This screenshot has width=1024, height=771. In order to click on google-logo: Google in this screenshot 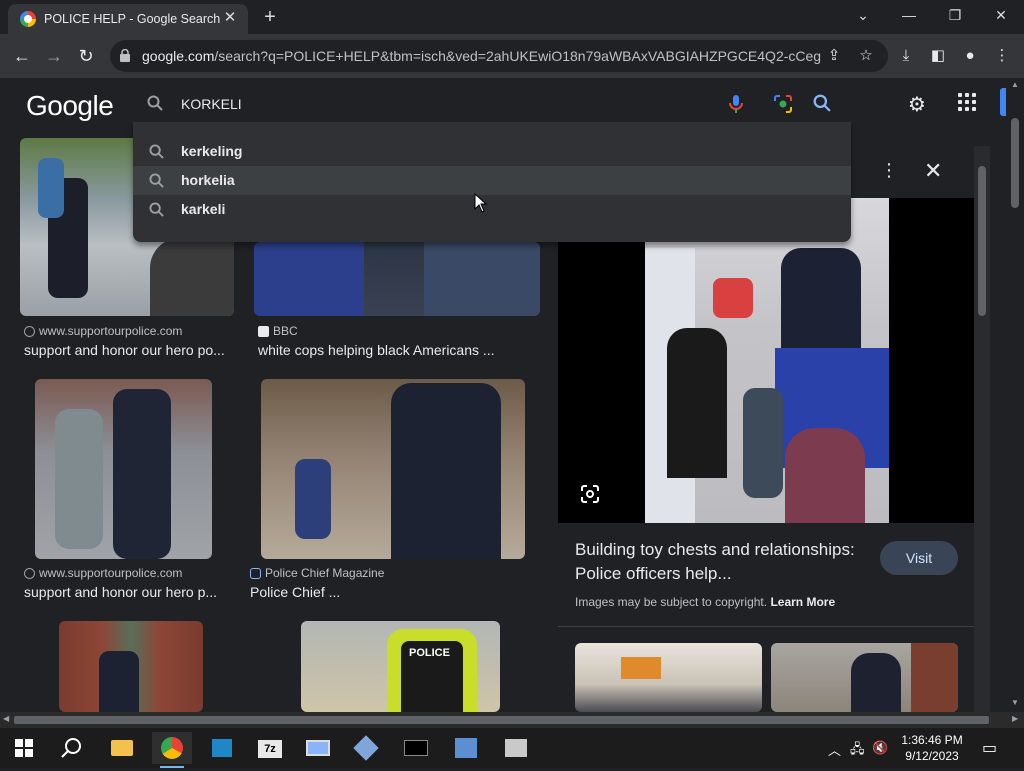, I will do `click(70, 106)`.